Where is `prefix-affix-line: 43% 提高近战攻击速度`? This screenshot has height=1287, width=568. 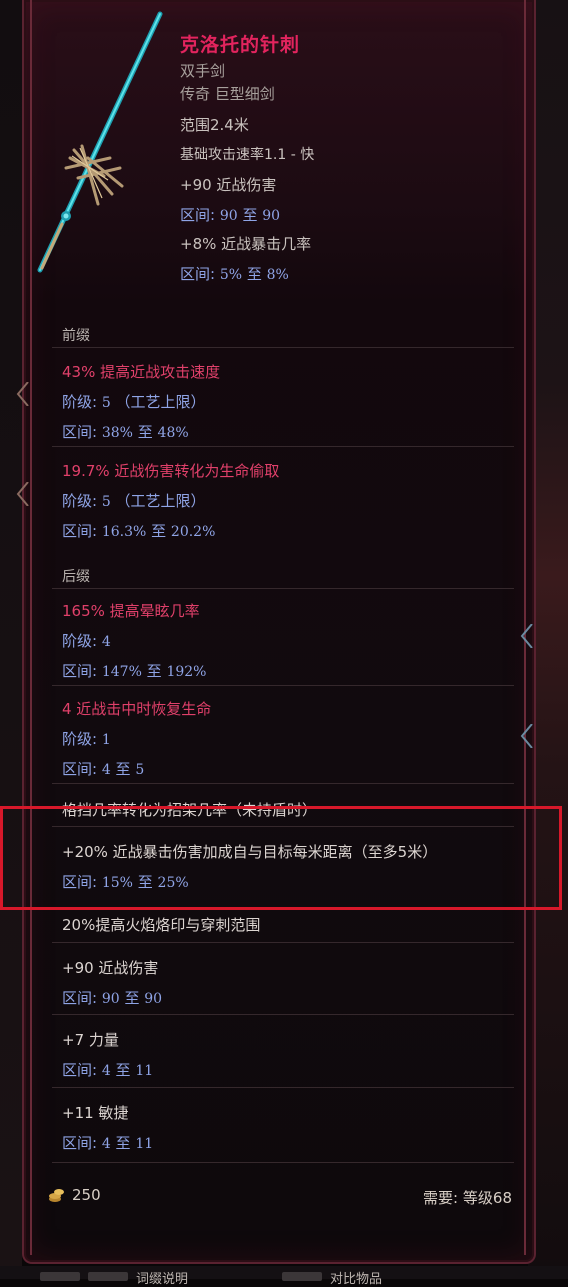
prefix-affix-line: 43% 提高近战攻击速度 is located at coordinates (141, 372).